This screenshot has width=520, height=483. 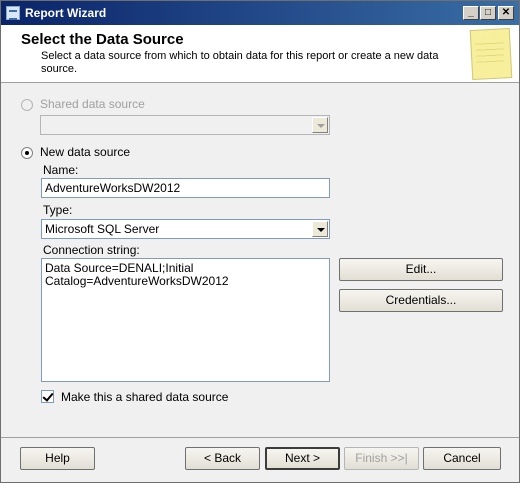 What do you see at coordinates (471, 13) in the screenshot?
I see `minimize-button: _` at bounding box center [471, 13].